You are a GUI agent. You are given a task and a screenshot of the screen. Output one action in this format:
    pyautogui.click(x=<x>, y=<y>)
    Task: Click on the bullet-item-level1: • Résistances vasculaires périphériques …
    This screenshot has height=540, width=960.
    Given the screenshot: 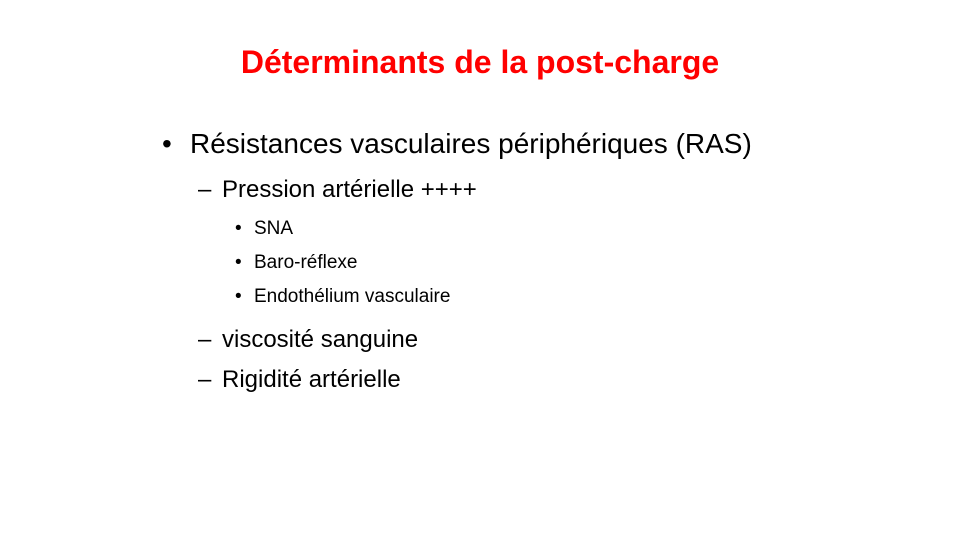 What is the action you would take?
    pyautogui.click(x=460, y=144)
    